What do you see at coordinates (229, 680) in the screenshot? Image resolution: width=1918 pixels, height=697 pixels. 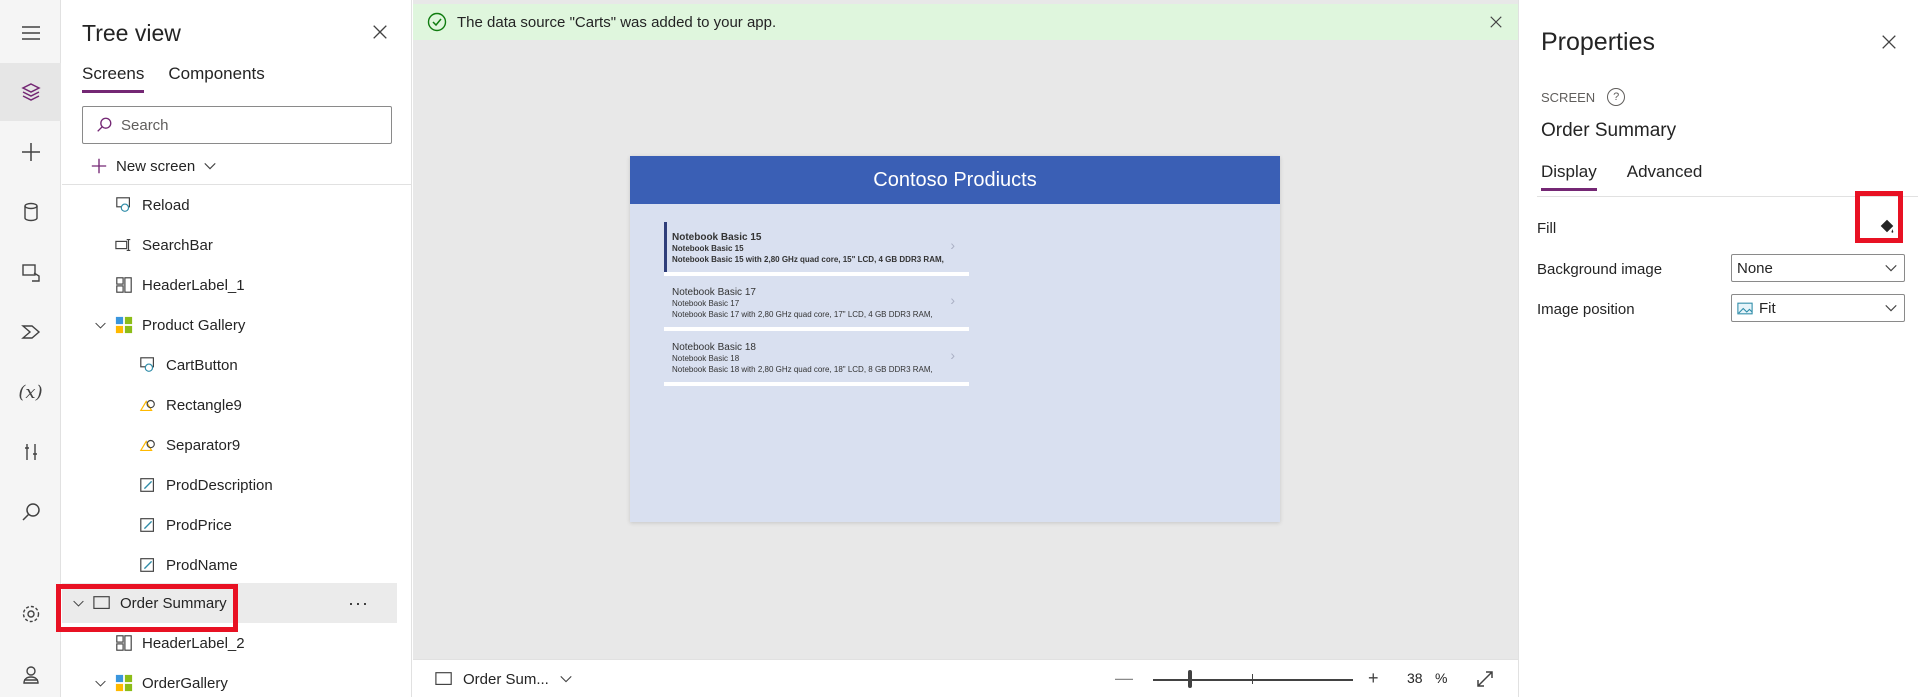 I see `tree-item-ordergallery: OrderGallery` at bounding box center [229, 680].